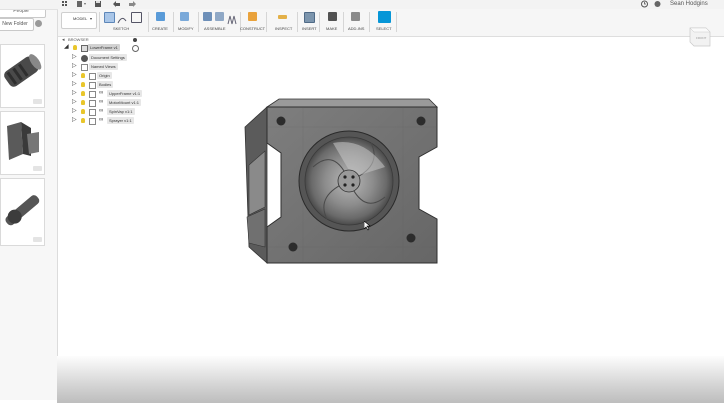 This screenshot has height=403, width=724. What do you see at coordinates (186, 28) in the screenshot?
I see `toolbar-group-label: MODIFY` at bounding box center [186, 28].